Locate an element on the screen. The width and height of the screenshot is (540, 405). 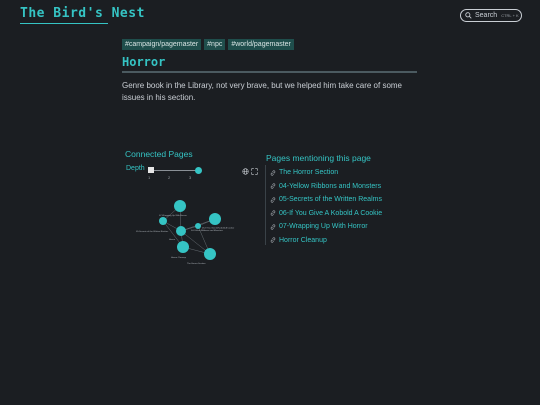
graph-node-horror is located at coordinates (181, 231).